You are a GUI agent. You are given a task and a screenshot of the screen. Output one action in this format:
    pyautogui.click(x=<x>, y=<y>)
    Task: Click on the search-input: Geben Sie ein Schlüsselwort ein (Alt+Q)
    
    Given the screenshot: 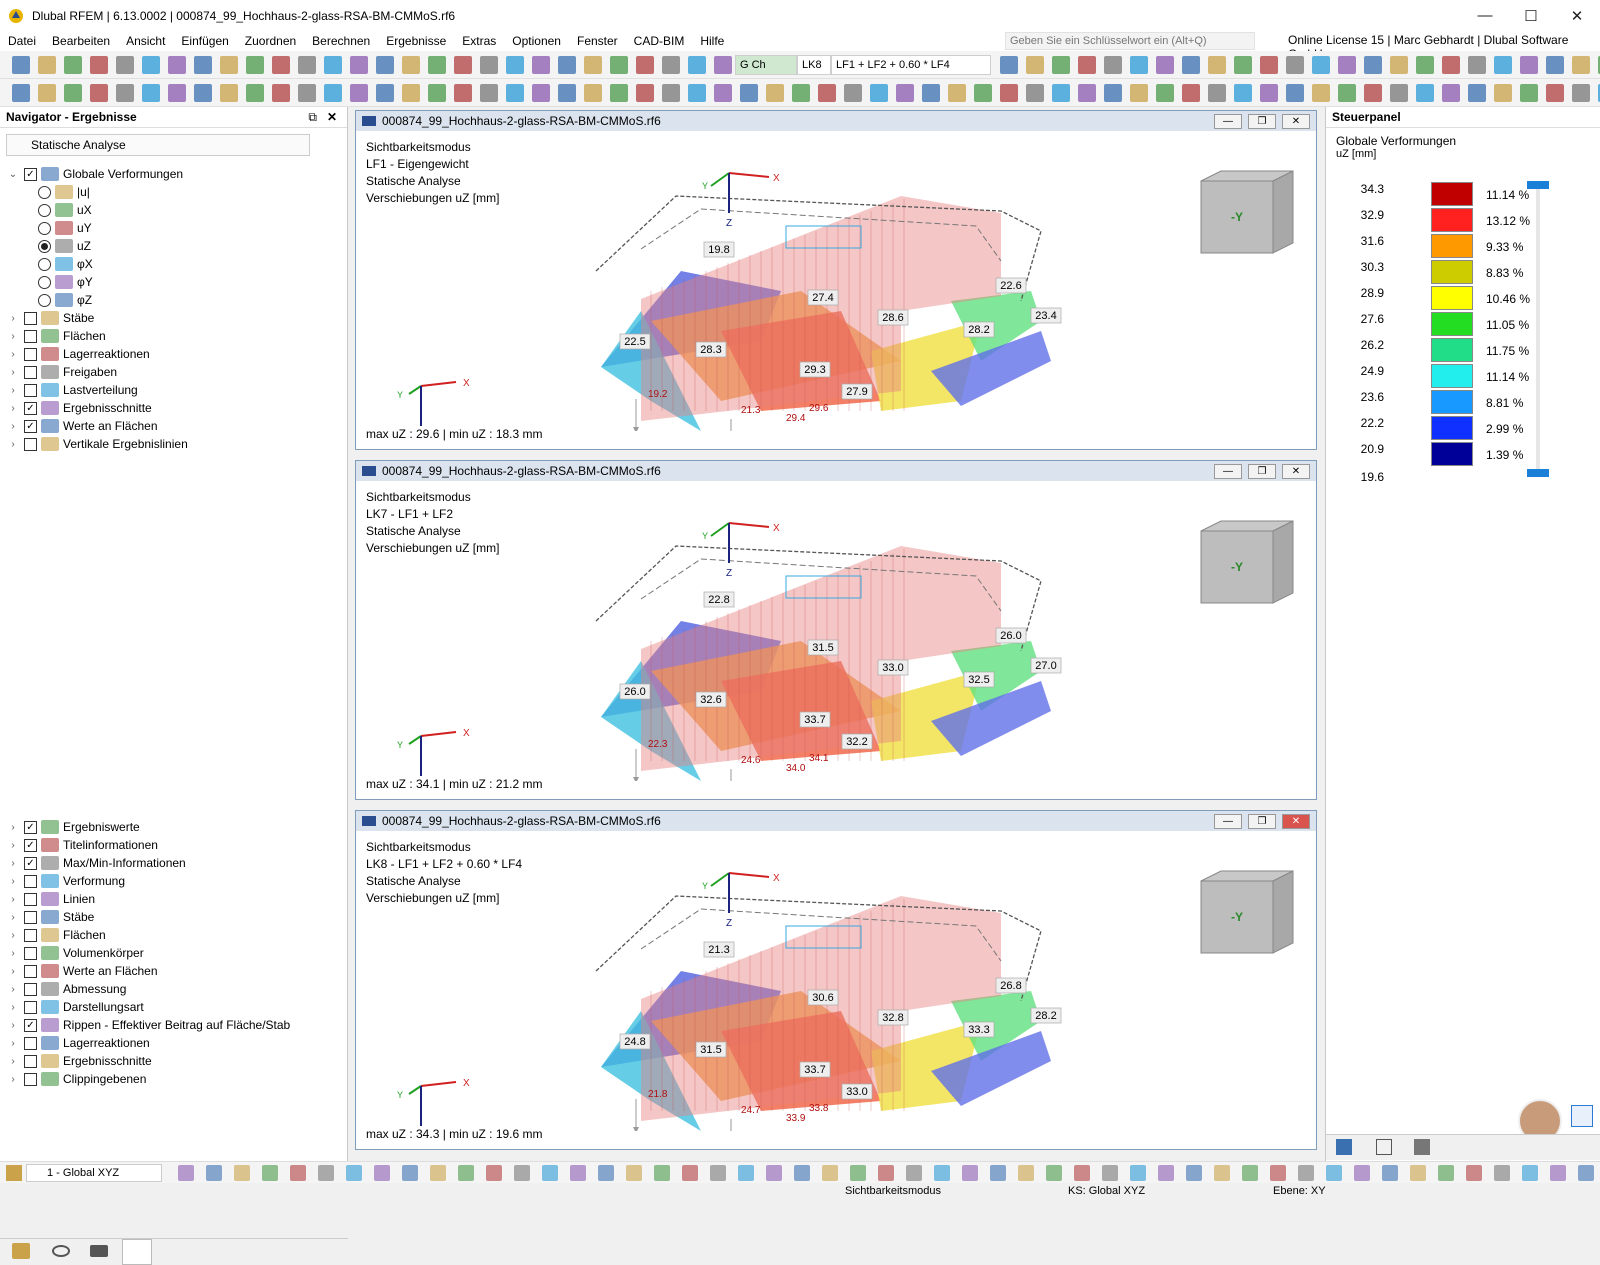 What is the action you would take?
    pyautogui.click(x=1130, y=41)
    